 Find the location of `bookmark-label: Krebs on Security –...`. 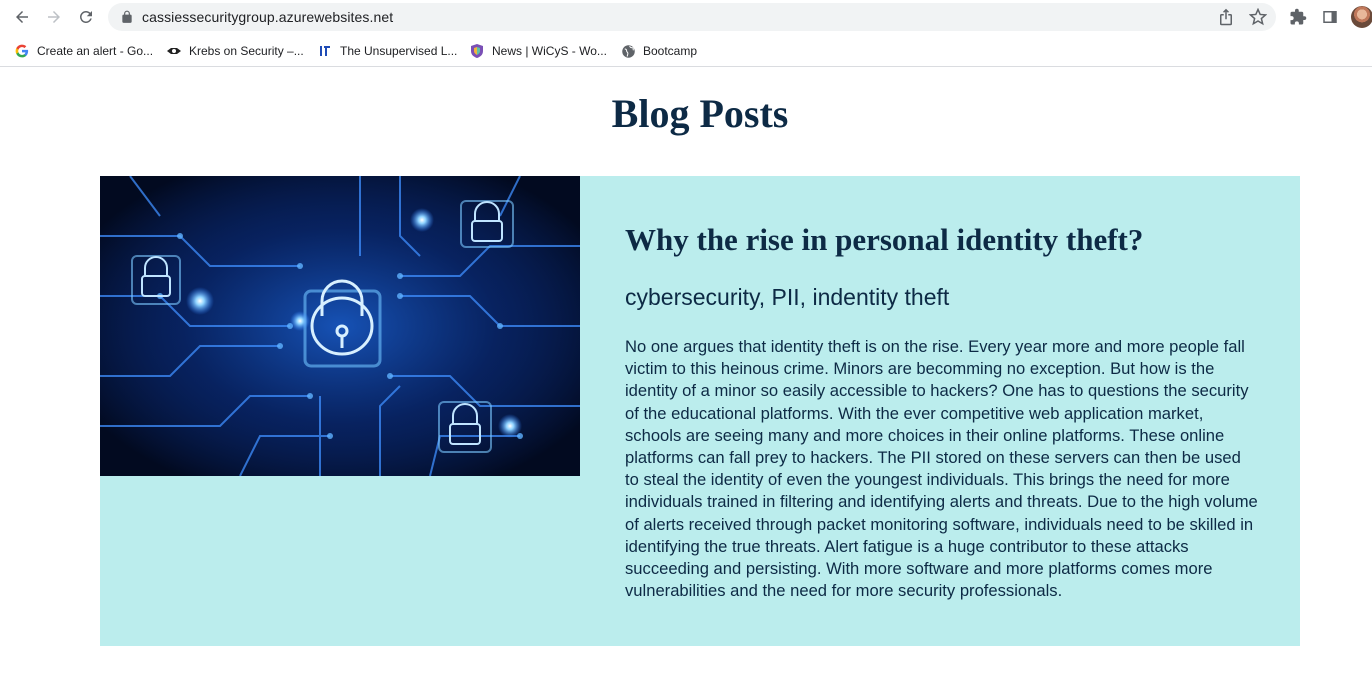

bookmark-label: Krebs on Security –... is located at coordinates (246, 51).